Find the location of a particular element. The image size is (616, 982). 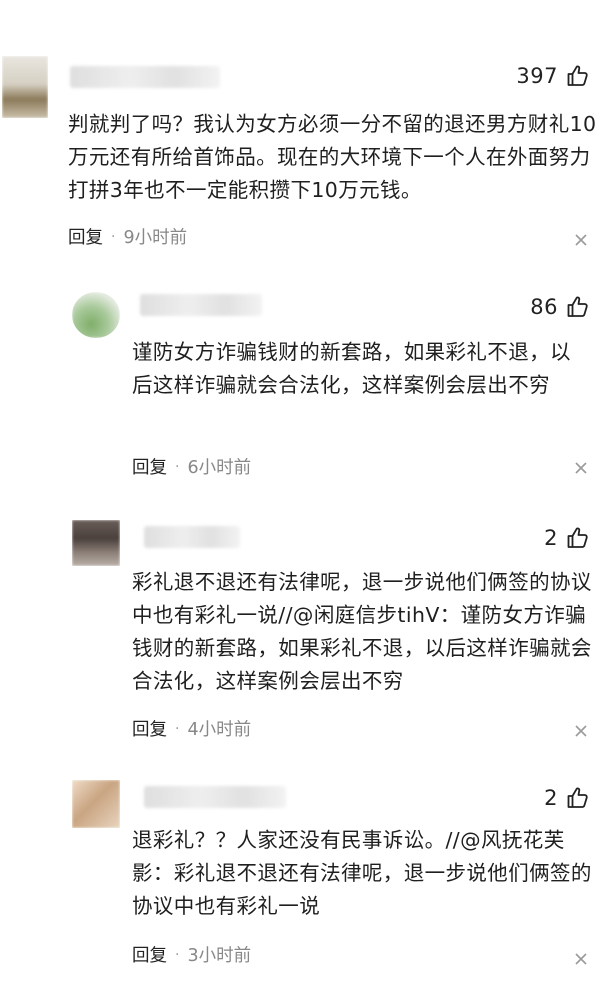

comment-meta: 回复 · 4小时前 is located at coordinates (191, 728).